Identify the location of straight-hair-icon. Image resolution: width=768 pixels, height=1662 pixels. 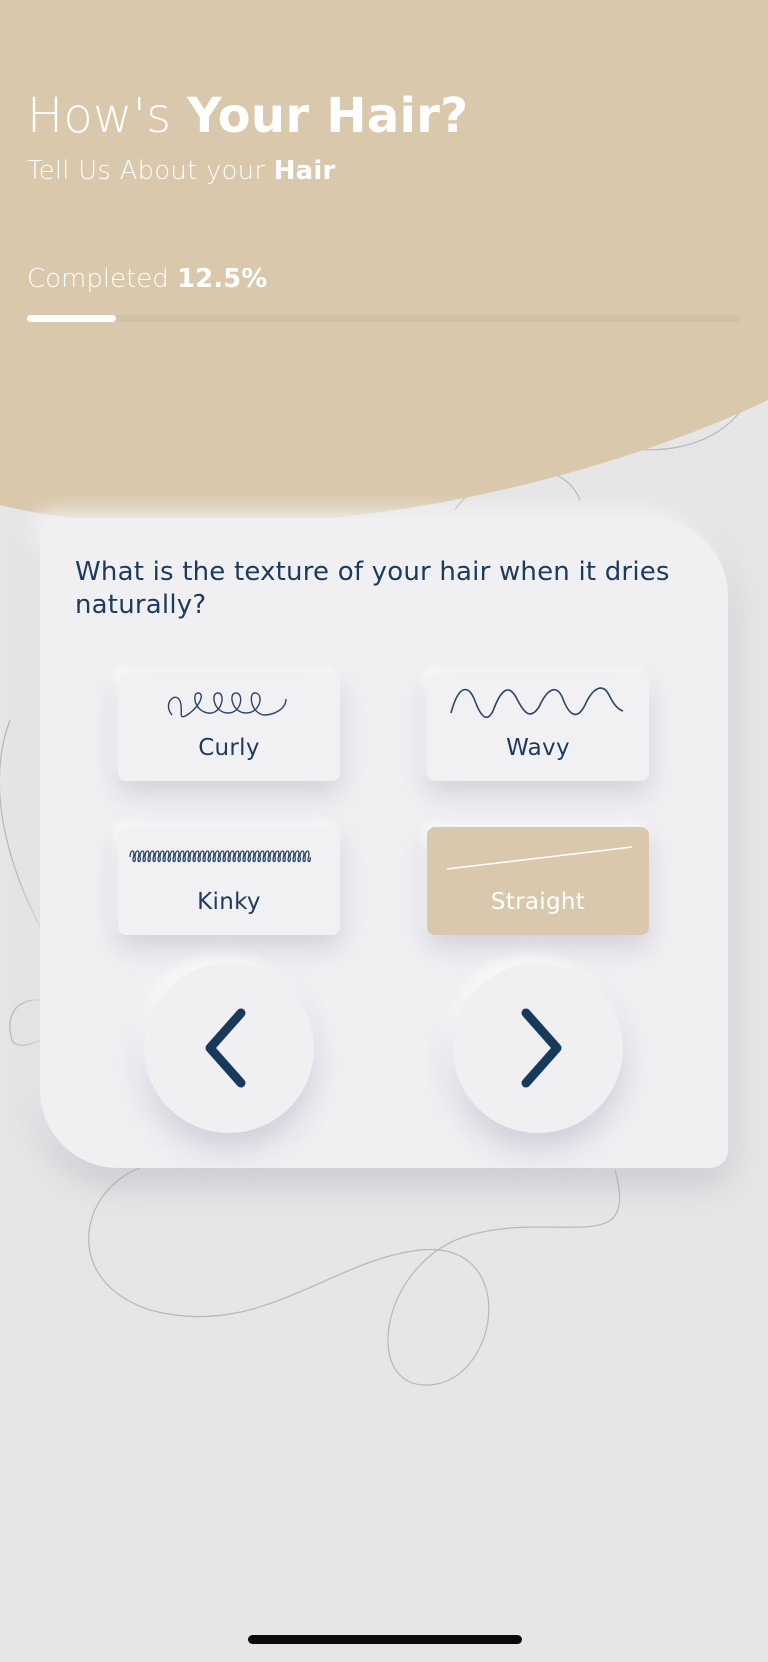
(539, 858).